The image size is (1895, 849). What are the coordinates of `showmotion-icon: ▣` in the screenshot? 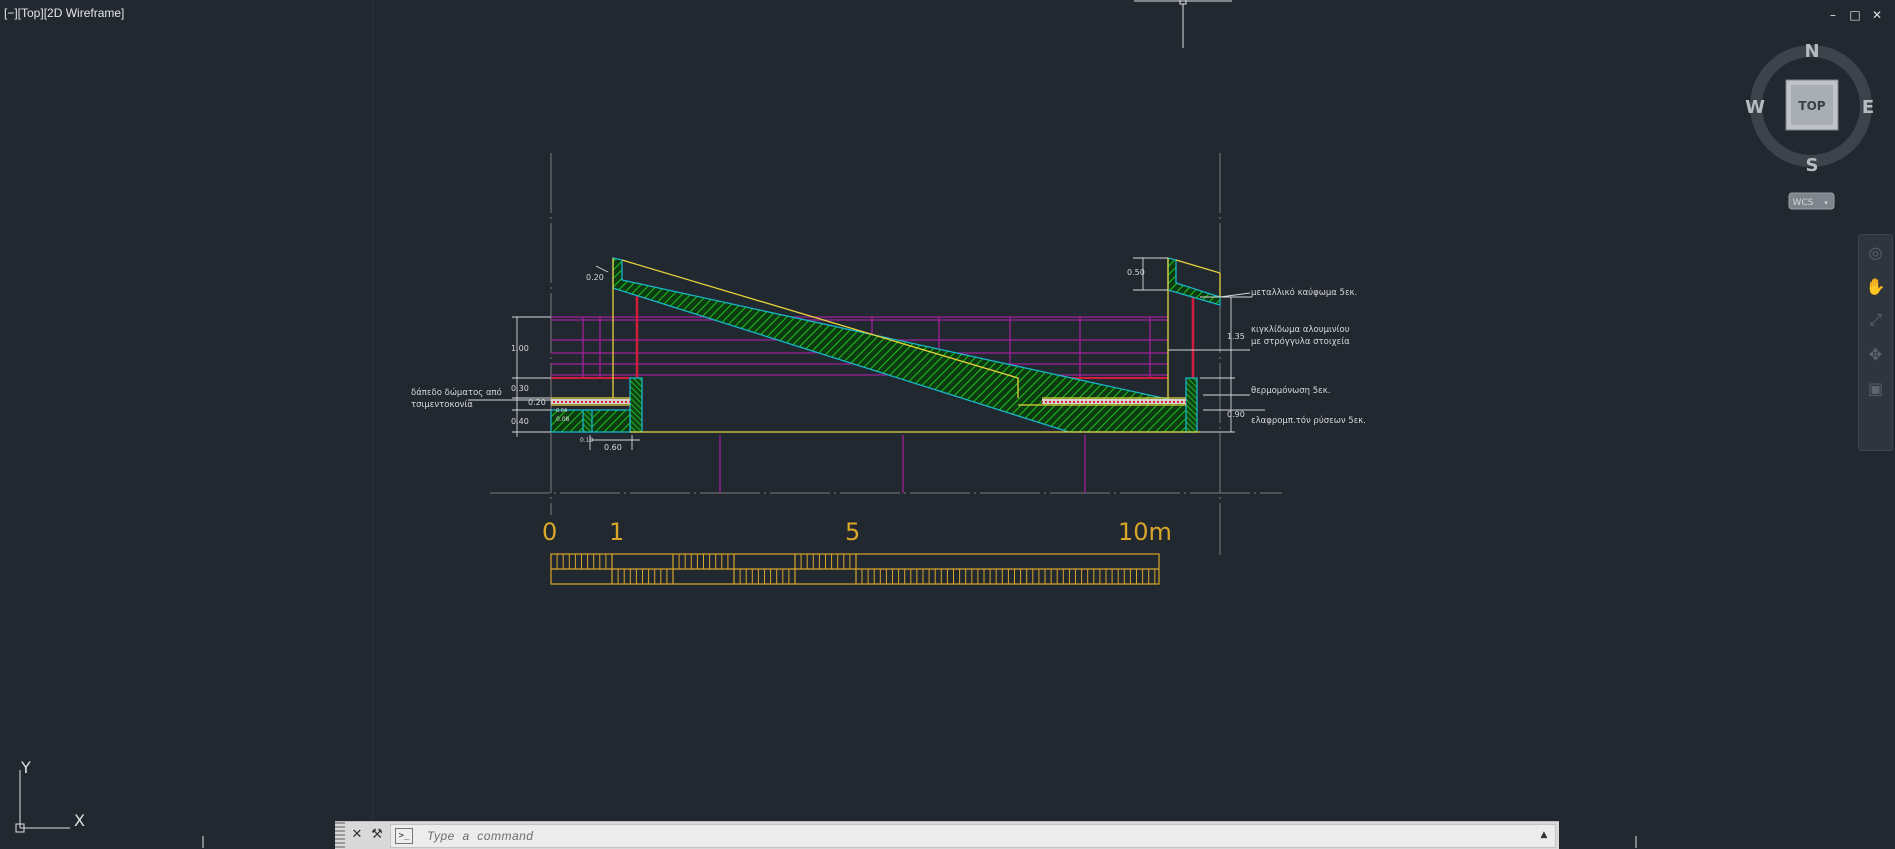 It's located at (1875, 388).